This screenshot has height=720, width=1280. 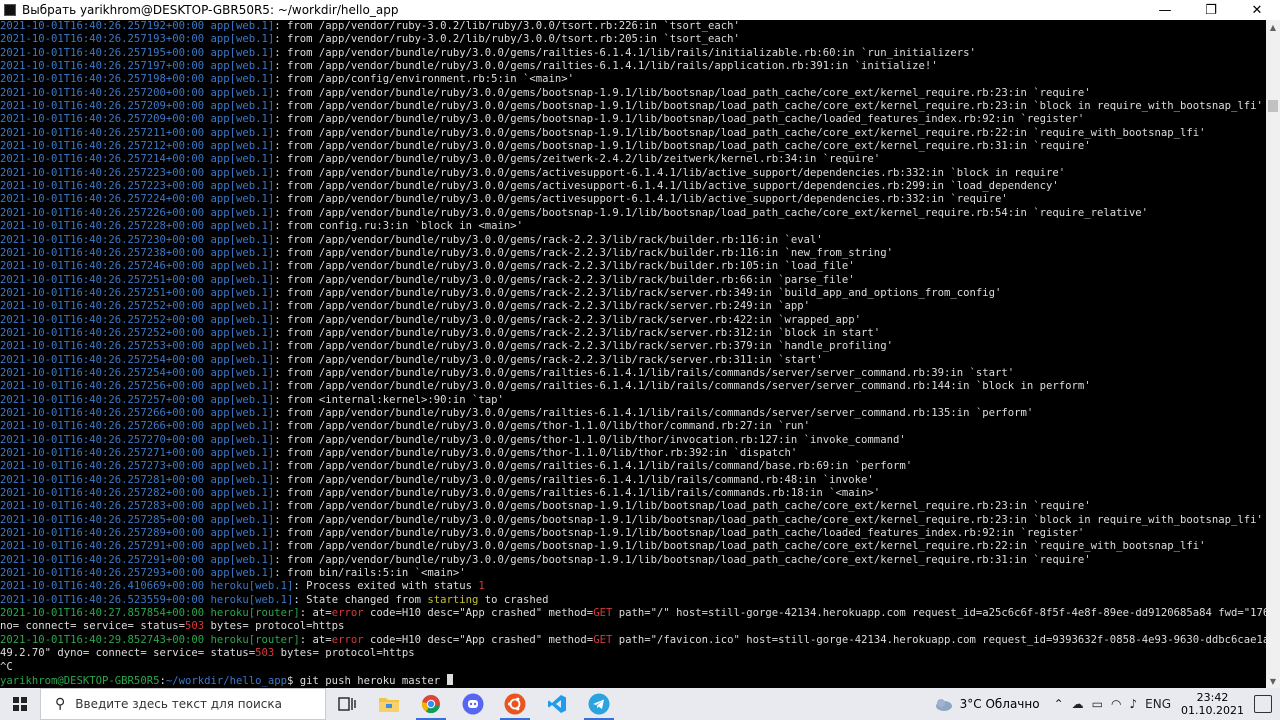 What do you see at coordinates (431, 704) in the screenshot?
I see `chrome-icon` at bounding box center [431, 704].